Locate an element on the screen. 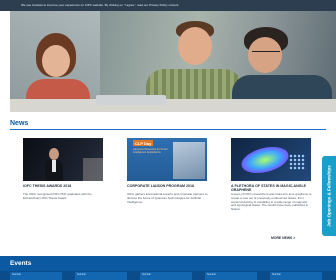 The width and height of the screenshot is (336, 280). job-openings-label: Job Openings & Fellowships is located at coordinates (329, 196).